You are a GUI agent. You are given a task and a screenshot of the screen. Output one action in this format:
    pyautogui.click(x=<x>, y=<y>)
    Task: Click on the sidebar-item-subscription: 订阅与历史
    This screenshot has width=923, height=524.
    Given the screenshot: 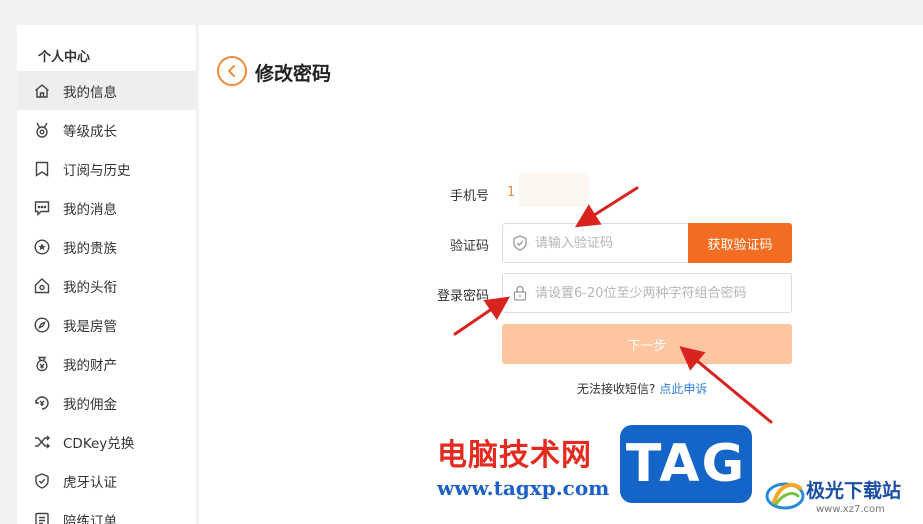 What is the action you would take?
    pyautogui.click(x=107, y=168)
    